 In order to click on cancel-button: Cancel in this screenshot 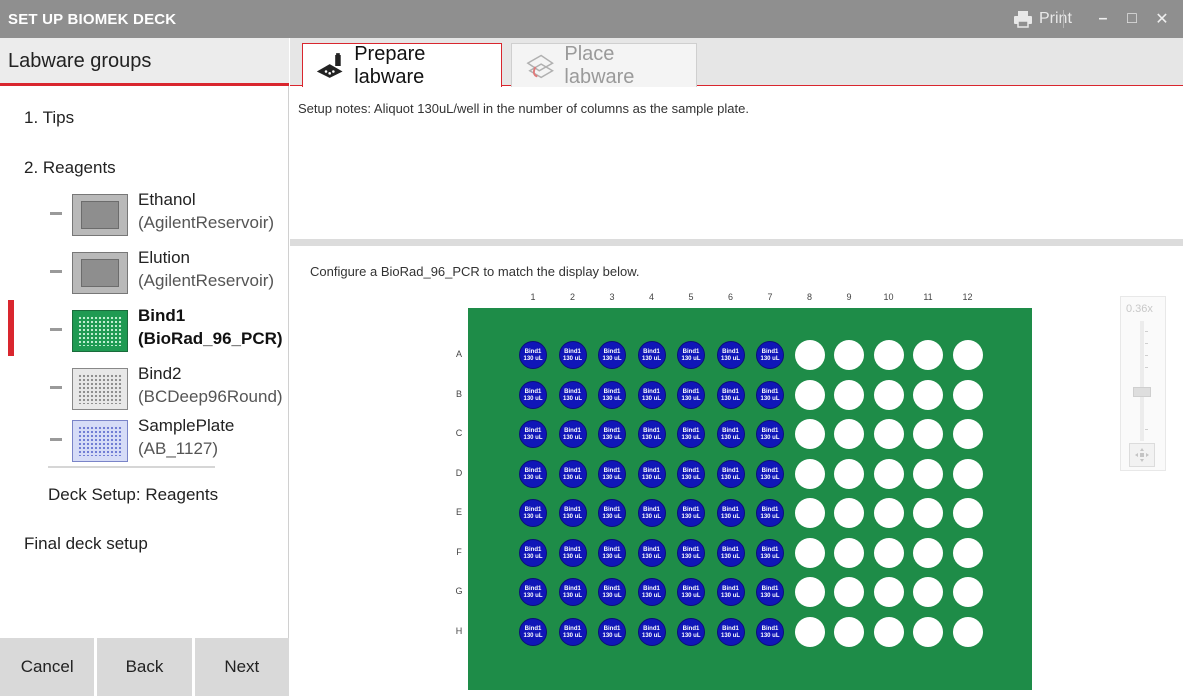, I will do `click(47, 667)`.